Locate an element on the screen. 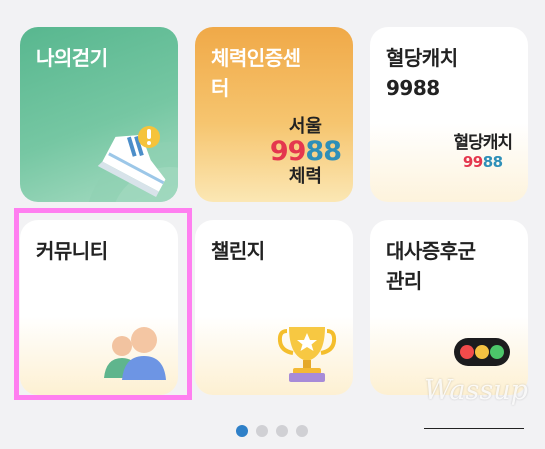 The height and width of the screenshot is (449, 545). tile-label: 체력인증센 터 is located at coordinates (256, 73).